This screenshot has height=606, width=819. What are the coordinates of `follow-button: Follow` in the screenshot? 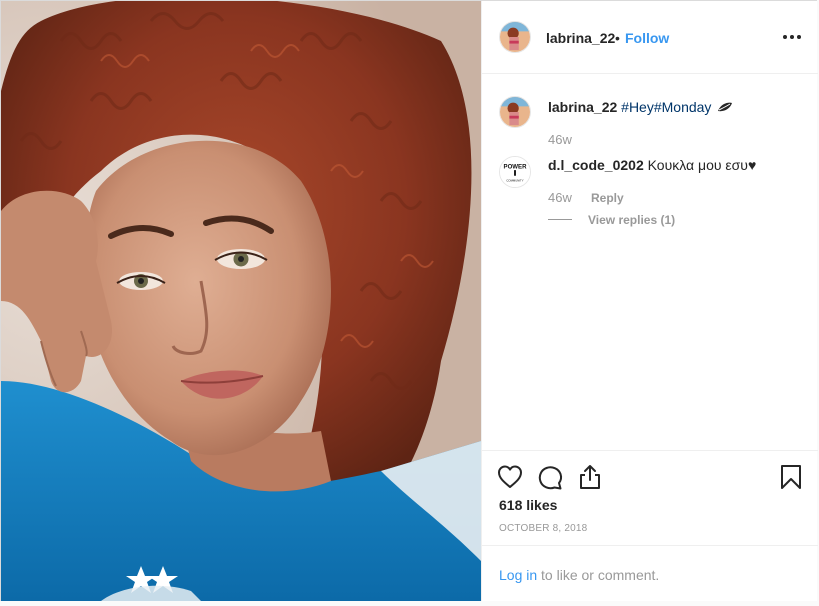 It's located at (647, 38).